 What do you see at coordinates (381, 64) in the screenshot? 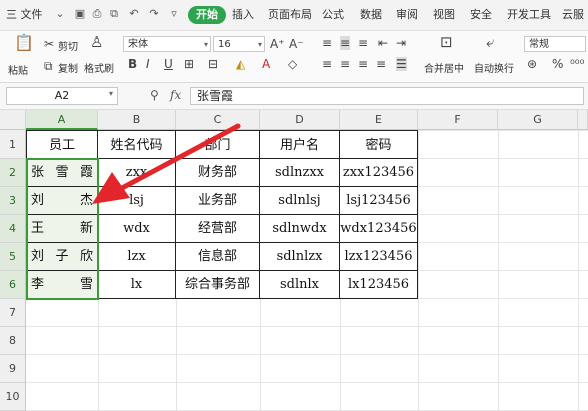
I see `justify-icon: ≡` at bounding box center [381, 64].